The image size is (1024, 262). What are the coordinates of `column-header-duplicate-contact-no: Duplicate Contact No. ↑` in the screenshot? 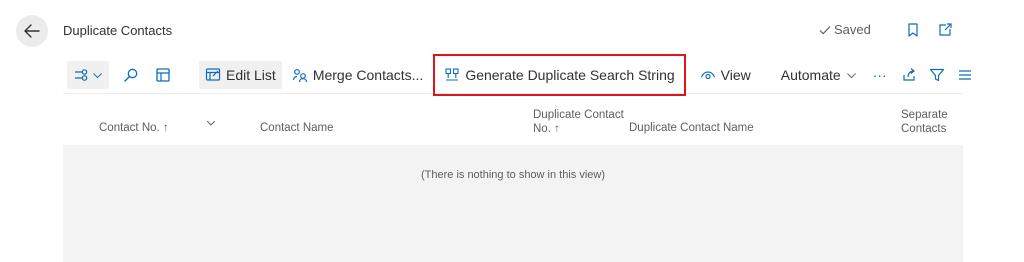 It's located at (578, 122).